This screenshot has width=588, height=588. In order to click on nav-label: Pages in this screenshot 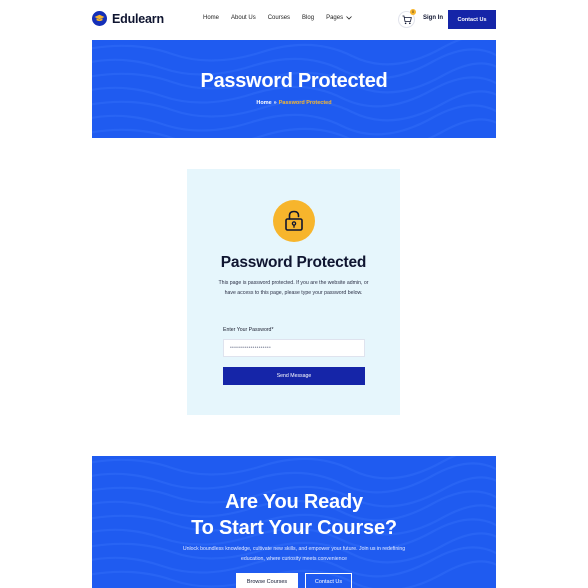, I will do `click(335, 18)`.